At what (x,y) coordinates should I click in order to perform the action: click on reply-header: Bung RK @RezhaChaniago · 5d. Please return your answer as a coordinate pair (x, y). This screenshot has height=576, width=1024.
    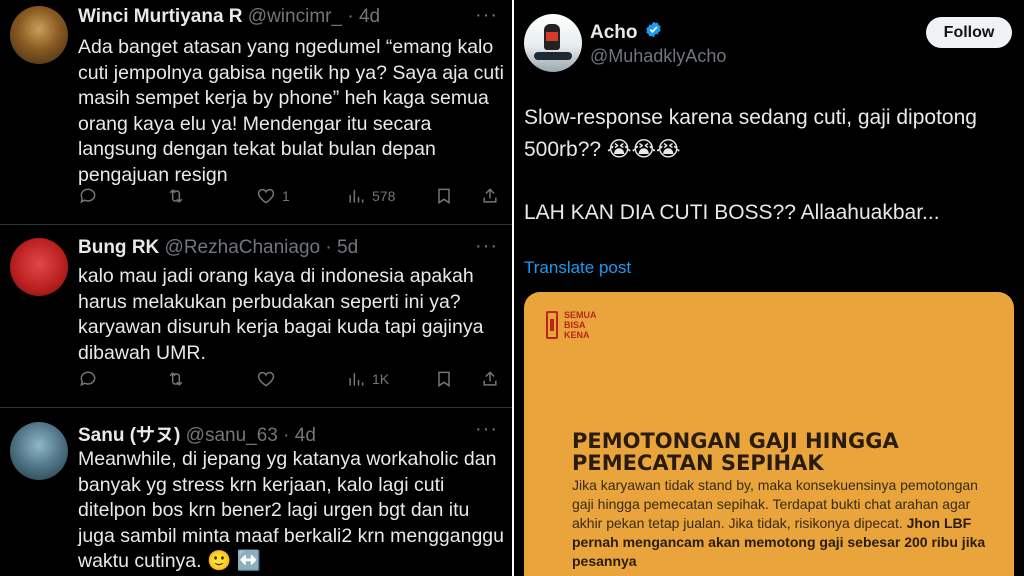
    Looking at the image, I should click on (218, 248).